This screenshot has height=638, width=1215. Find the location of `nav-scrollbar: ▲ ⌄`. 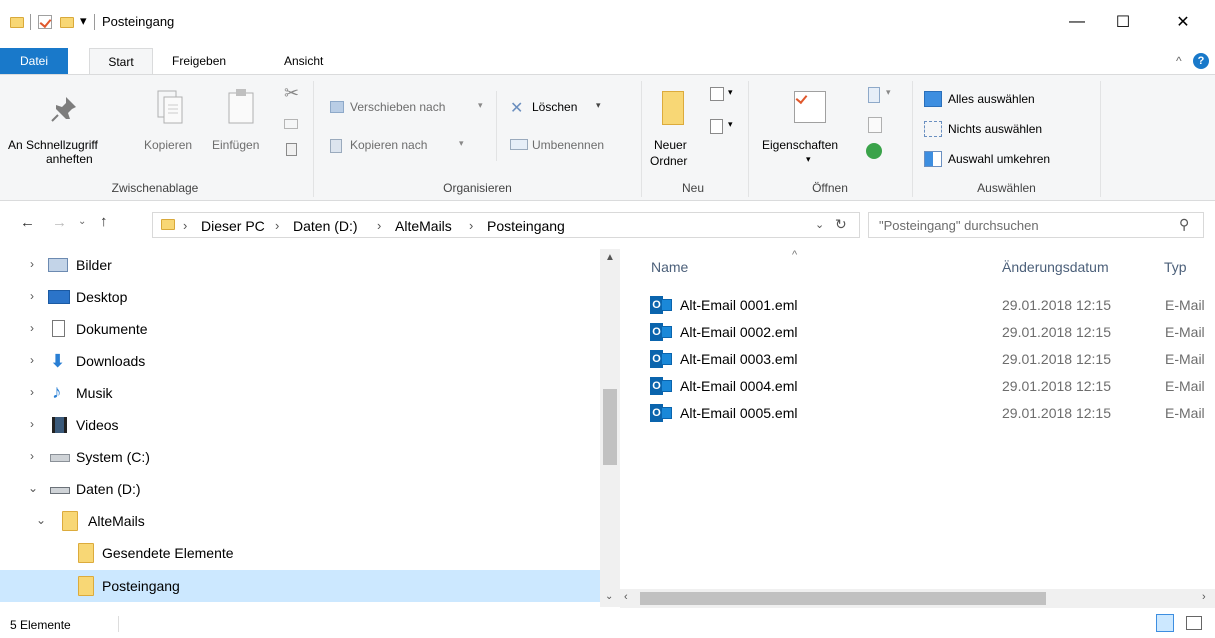

nav-scrollbar: ▲ ⌄ is located at coordinates (610, 428).